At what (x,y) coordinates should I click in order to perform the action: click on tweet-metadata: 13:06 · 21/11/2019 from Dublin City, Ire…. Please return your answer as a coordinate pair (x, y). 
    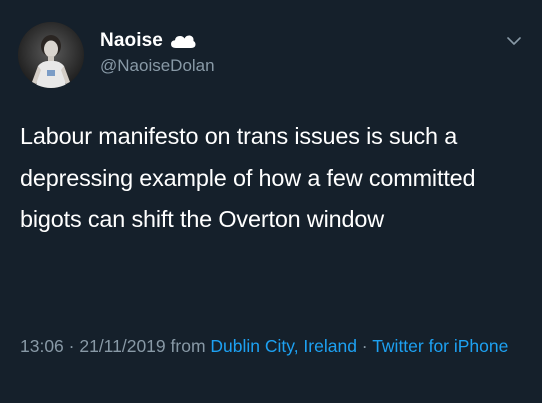
    Looking at the image, I should click on (275, 346).